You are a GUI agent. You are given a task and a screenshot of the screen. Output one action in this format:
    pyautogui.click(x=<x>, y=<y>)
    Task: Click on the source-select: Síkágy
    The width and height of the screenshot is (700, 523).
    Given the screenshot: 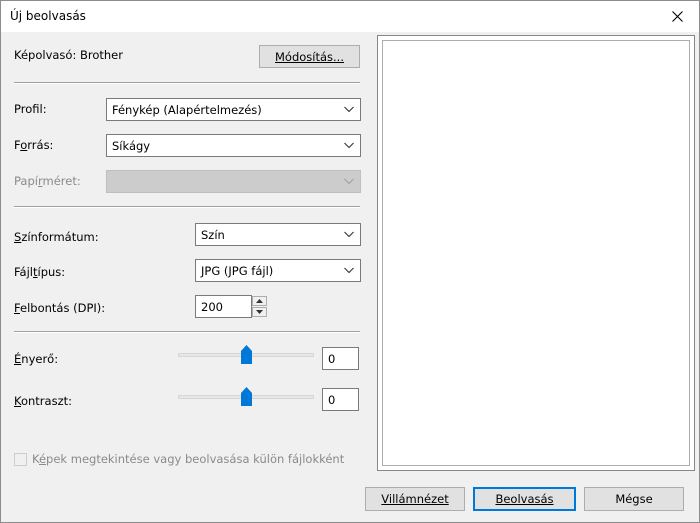 What is the action you would take?
    pyautogui.click(x=233, y=145)
    